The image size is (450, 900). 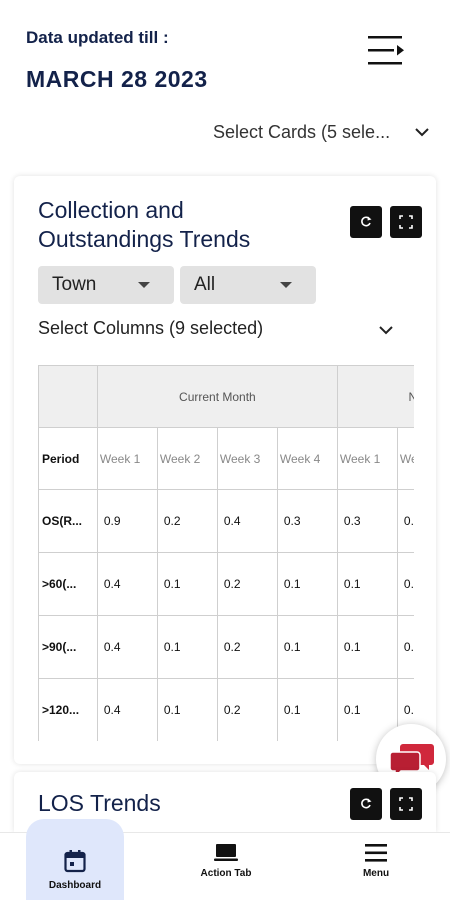 What do you see at coordinates (127, 521) in the screenshot?
I see `table-cell: 0.9` at bounding box center [127, 521].